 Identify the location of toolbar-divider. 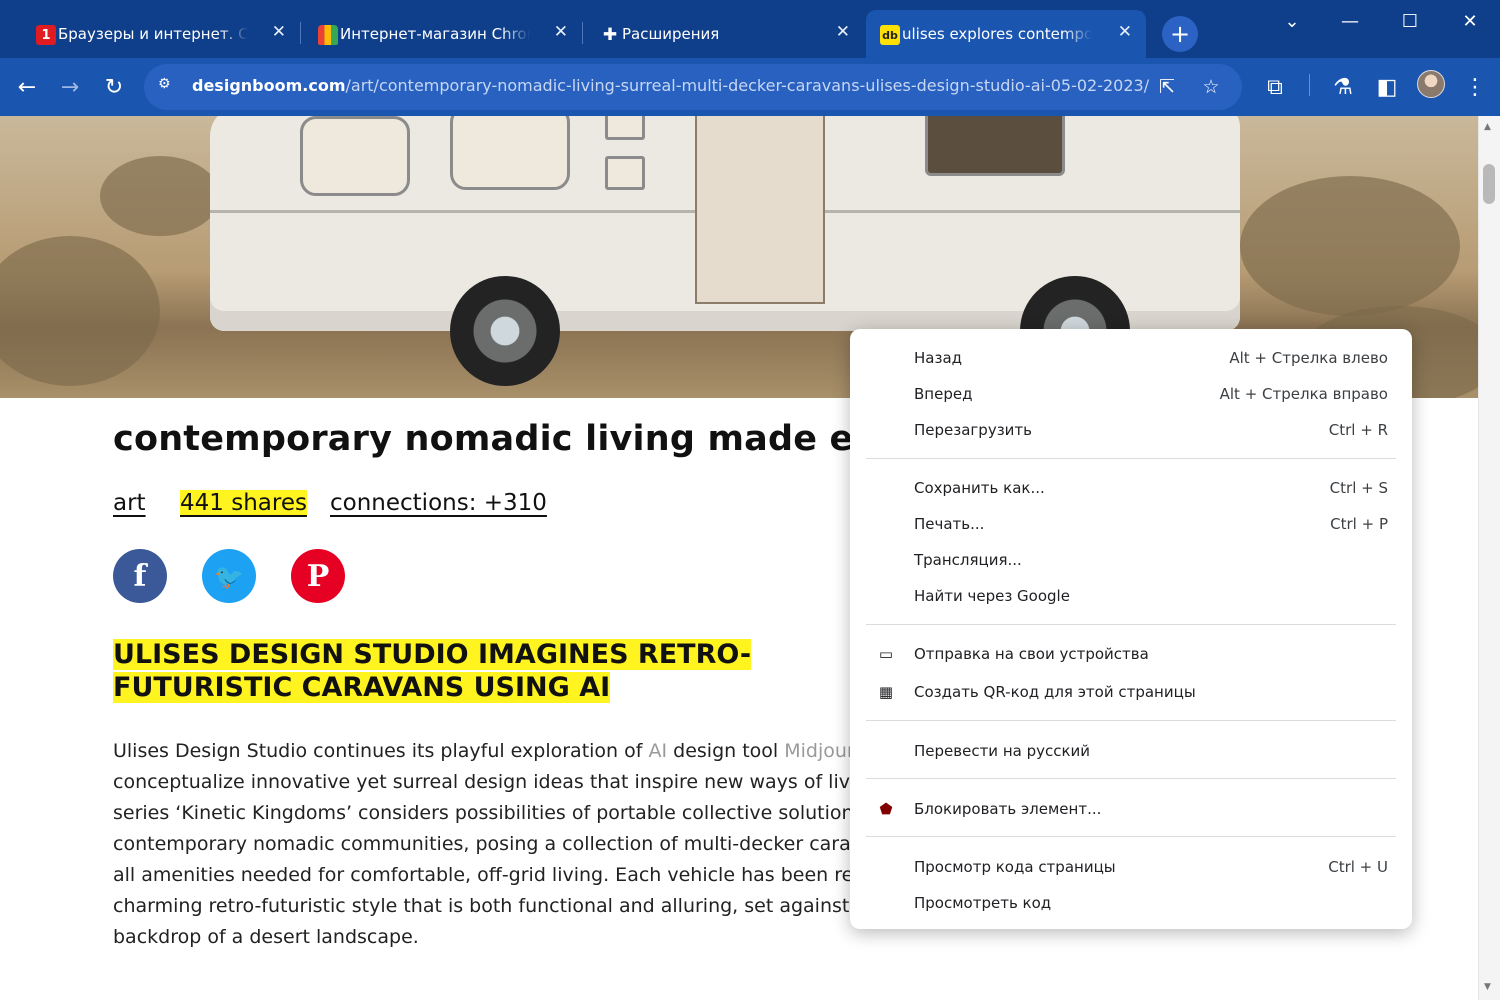
(1309, 85).